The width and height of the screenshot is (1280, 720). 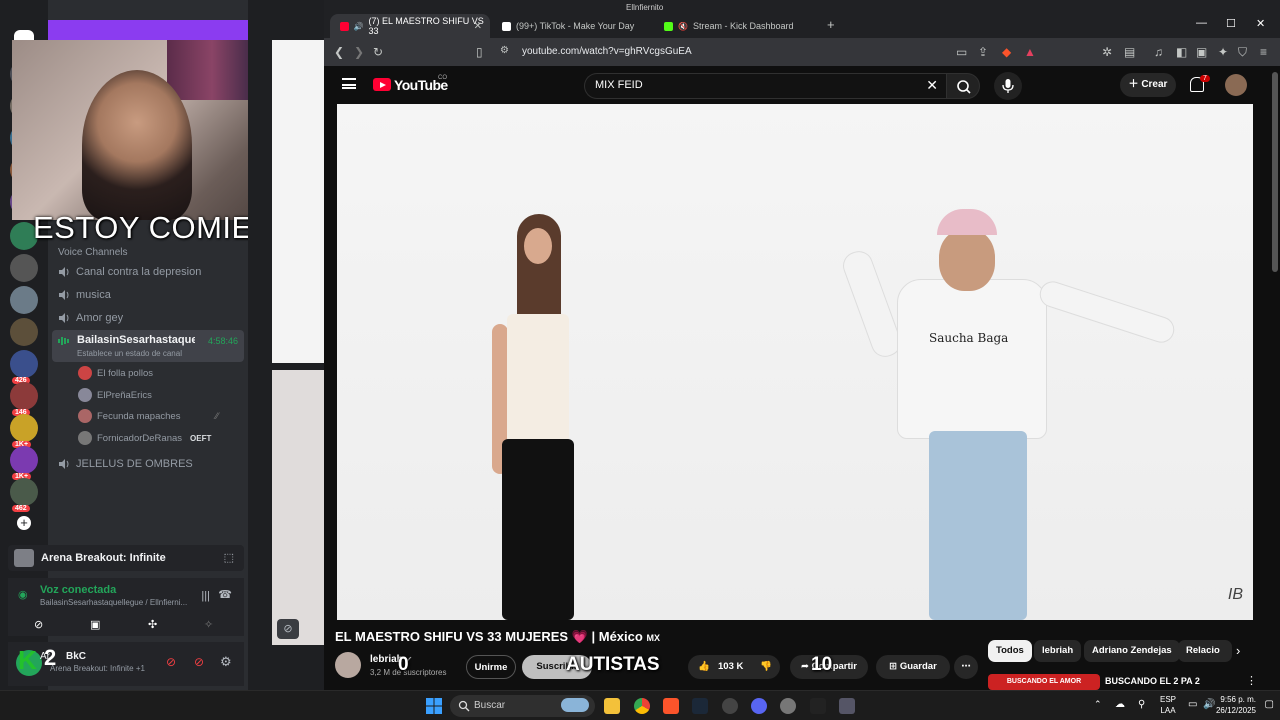 What do you see at coordinates (1260, 23) in the screenshot?
I see `close-window-button: ✕` at bounding box center [1260, 23].